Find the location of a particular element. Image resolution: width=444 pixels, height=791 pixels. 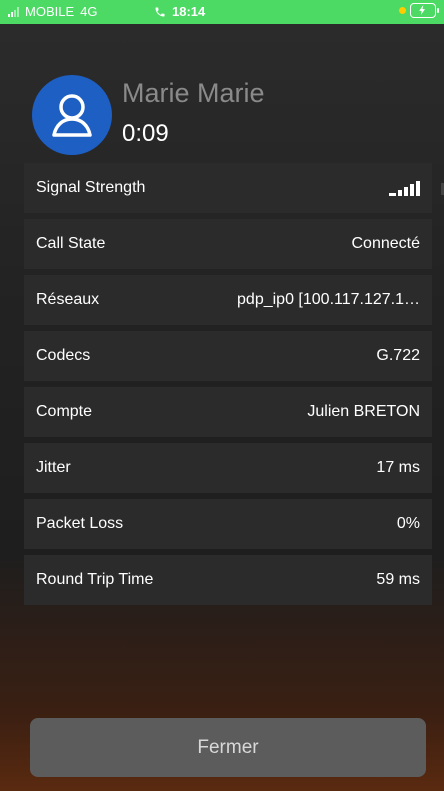

person-icon is located at coordinates (72, 115).